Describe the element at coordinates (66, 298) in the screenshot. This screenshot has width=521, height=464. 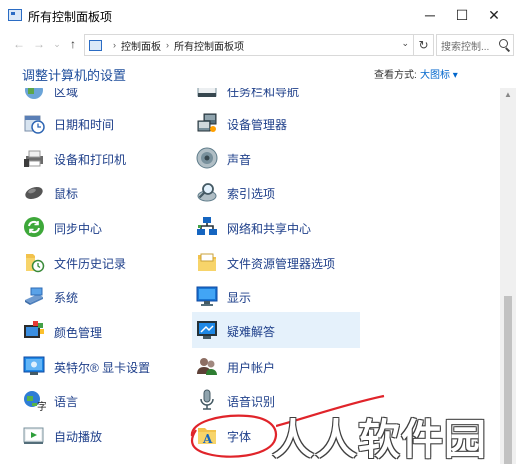
I see `item-label: 系统` at that location.